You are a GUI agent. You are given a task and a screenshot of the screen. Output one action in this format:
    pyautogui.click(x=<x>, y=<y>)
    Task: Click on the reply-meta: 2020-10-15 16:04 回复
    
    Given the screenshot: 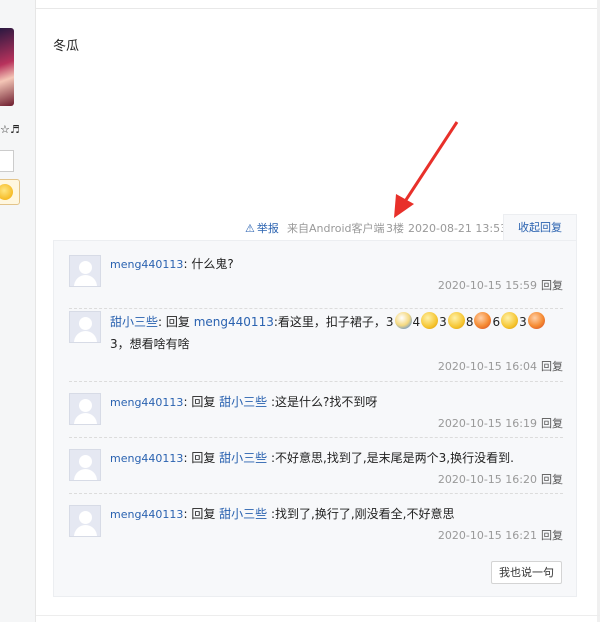 What is the action you would take?
    pyautogui.click(x=500, y=366)
    